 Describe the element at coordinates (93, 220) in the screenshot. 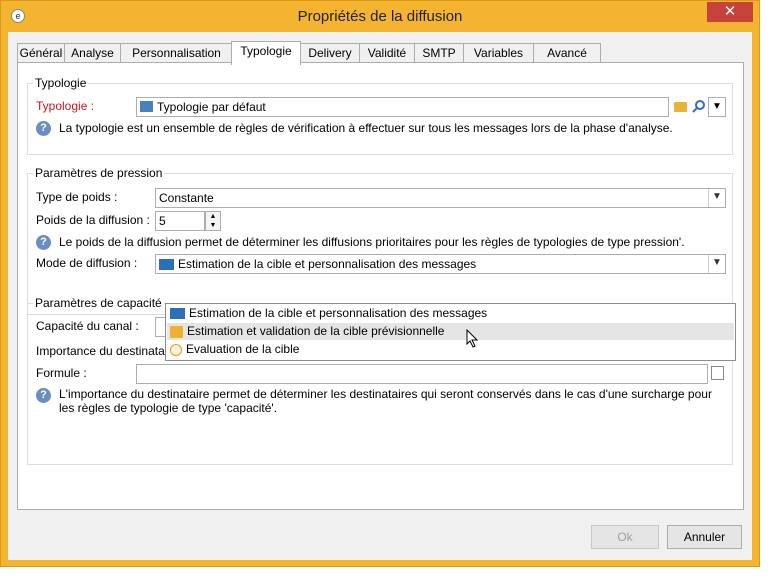

I see `poids-label: Poids de la diffusion :` at that location.